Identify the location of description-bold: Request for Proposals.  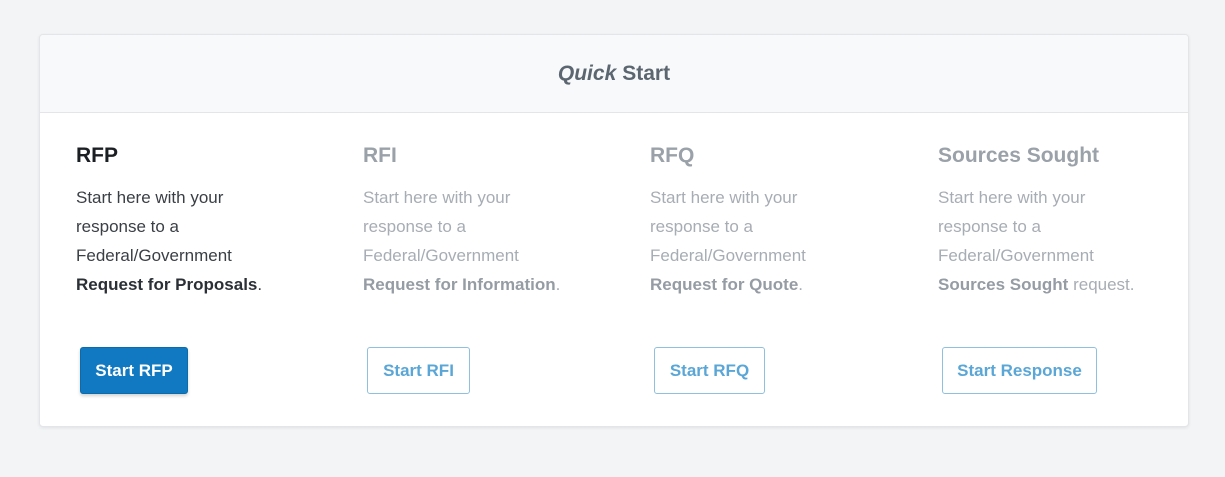
(167, 284).